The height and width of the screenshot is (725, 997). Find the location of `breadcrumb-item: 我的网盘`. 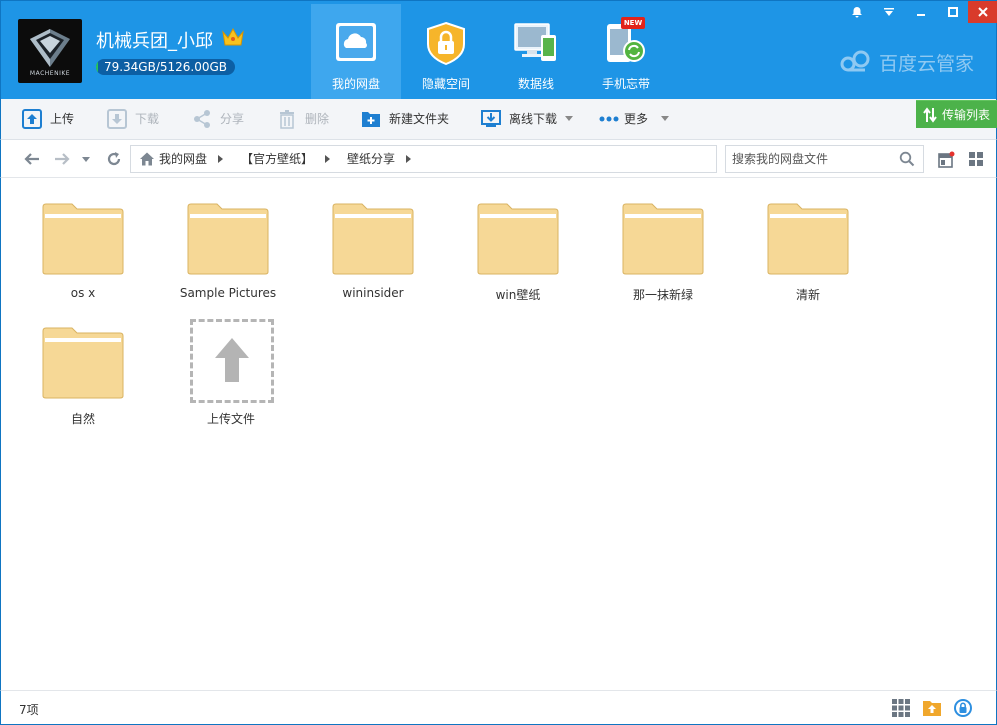

breadcrumb-item: 我的网盘 is located at coordinates (183, 159).